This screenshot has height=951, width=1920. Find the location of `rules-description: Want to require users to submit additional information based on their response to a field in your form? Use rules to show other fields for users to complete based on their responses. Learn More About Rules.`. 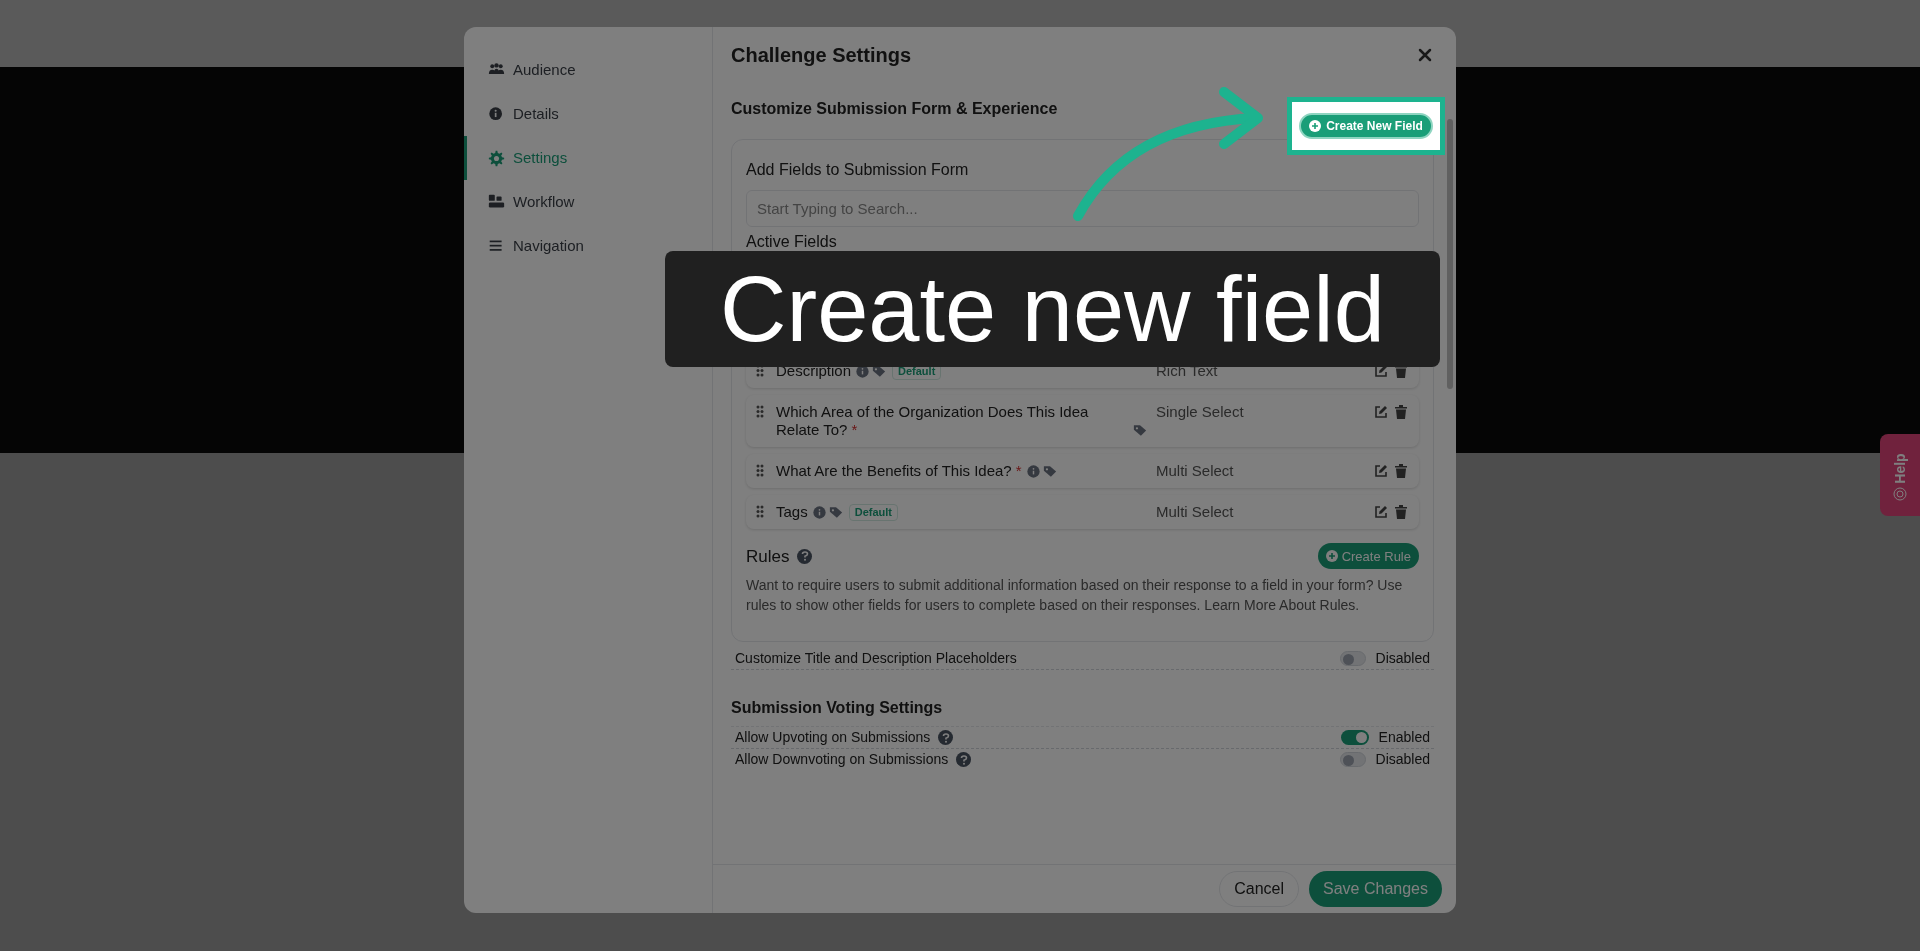

rules-description: Want to require users to submit additional information based on their response to a field in your form? Use rules to show other fields for users to complete based on their responses. Learn More About Rules. is located at coordinates (1075, 596).